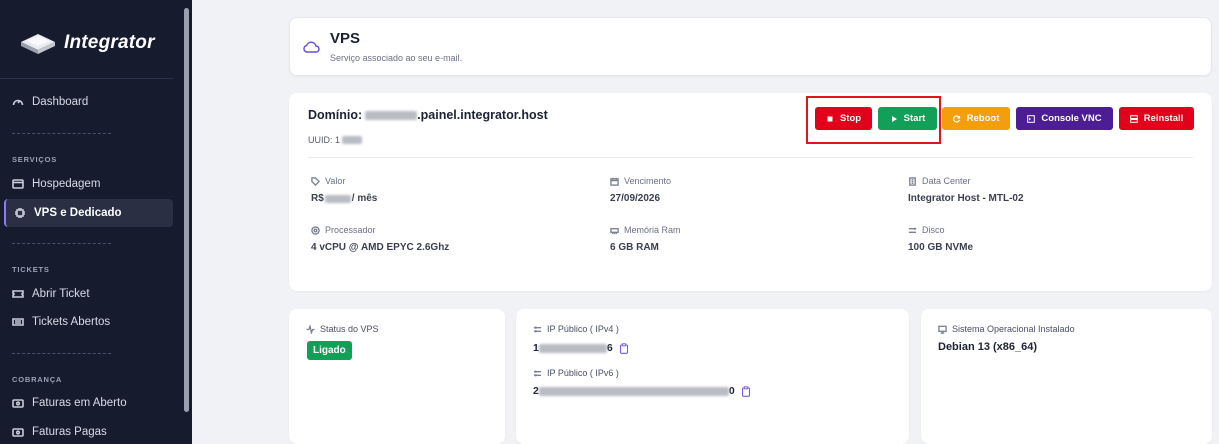 The height and width of the screenshot is (444, 1219). Describe the element at coordinates (350, 230) in the screenshot. I see `spec-label: Processador` at that location.